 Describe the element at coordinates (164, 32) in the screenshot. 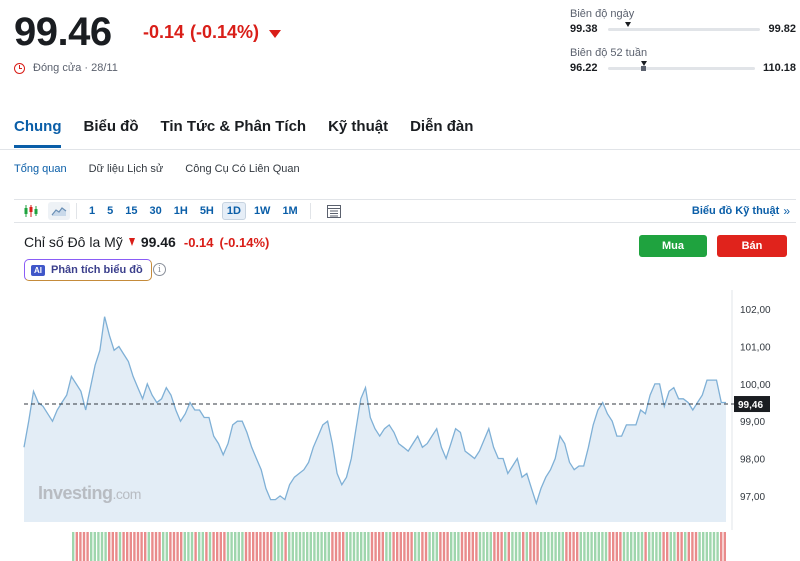

I see `change-value: -0.14` at that location.